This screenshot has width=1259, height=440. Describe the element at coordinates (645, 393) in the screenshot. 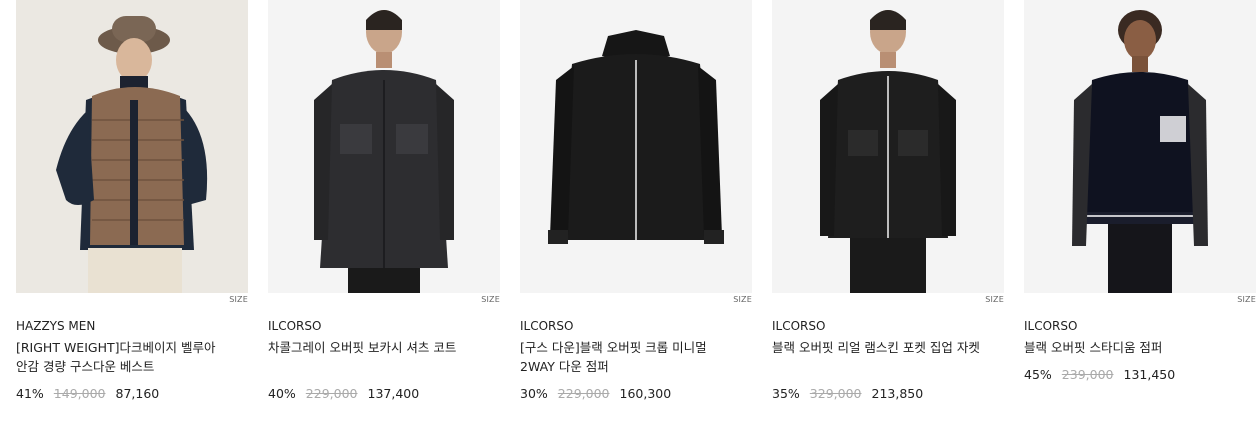

I see `sale-price: 160,300` at that location.